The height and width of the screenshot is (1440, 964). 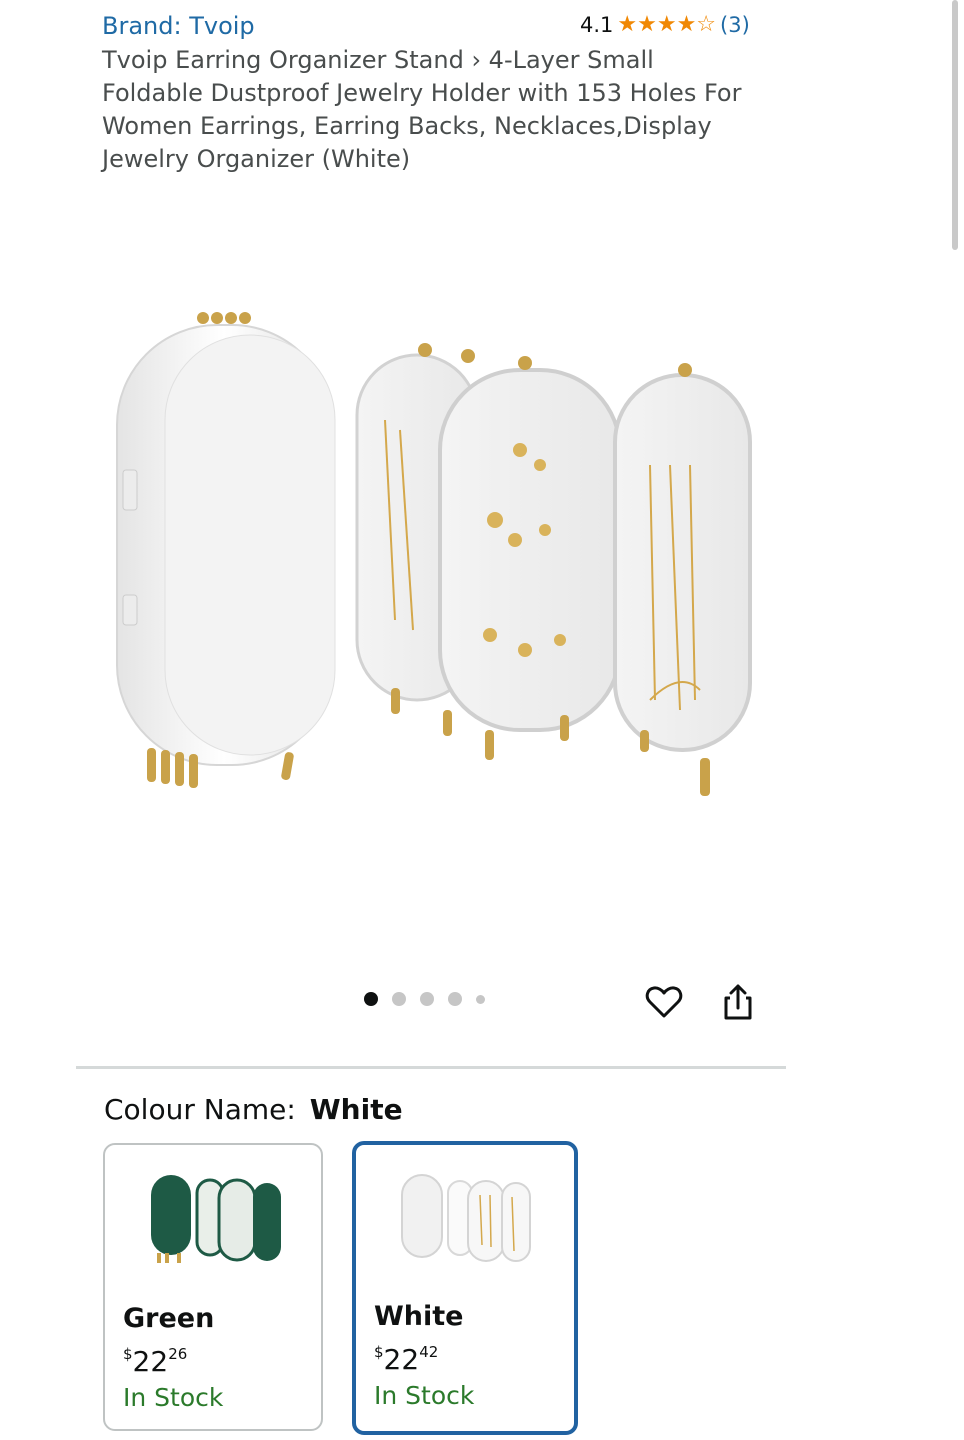 I want to click on section-divider, so click(x=431, y=1067).